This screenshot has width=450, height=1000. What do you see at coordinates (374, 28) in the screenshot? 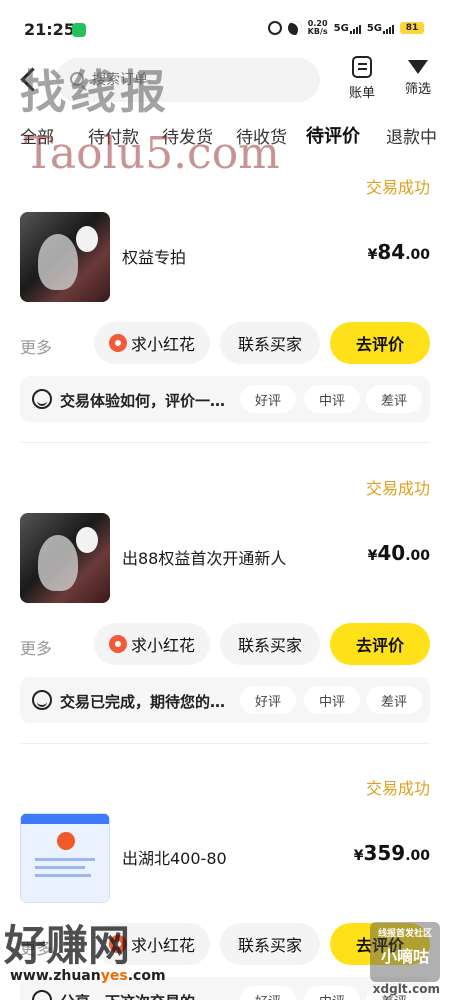
I see `signal-2-label: 5G` at bounding box center [374, 28].